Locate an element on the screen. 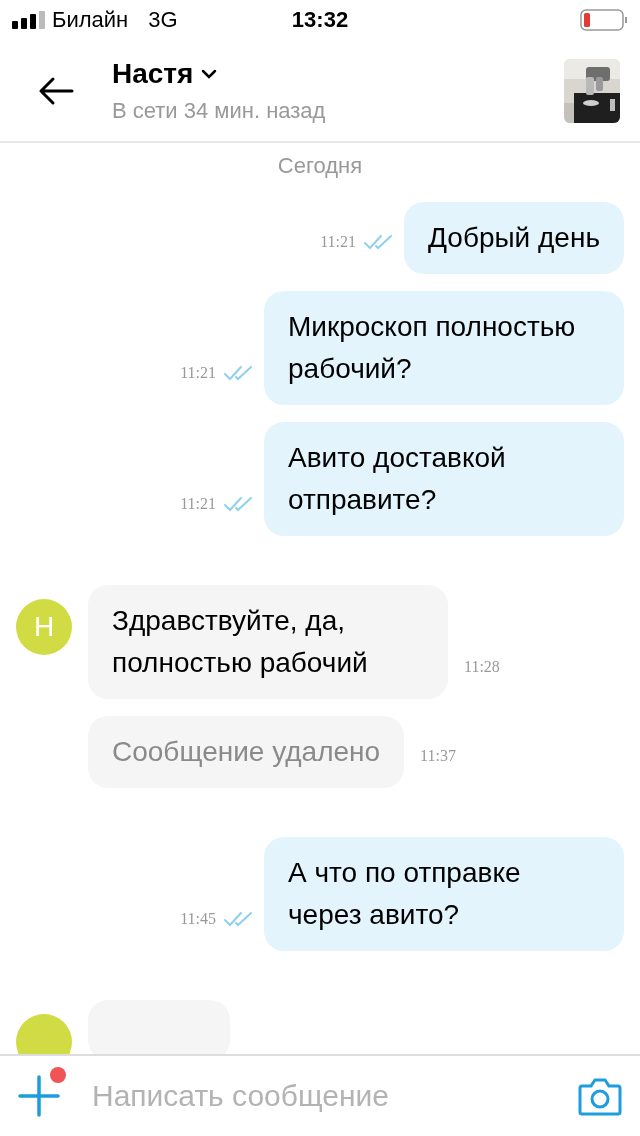  online-status: В сети 34 мин. назад is located at coordinates (219, 110).